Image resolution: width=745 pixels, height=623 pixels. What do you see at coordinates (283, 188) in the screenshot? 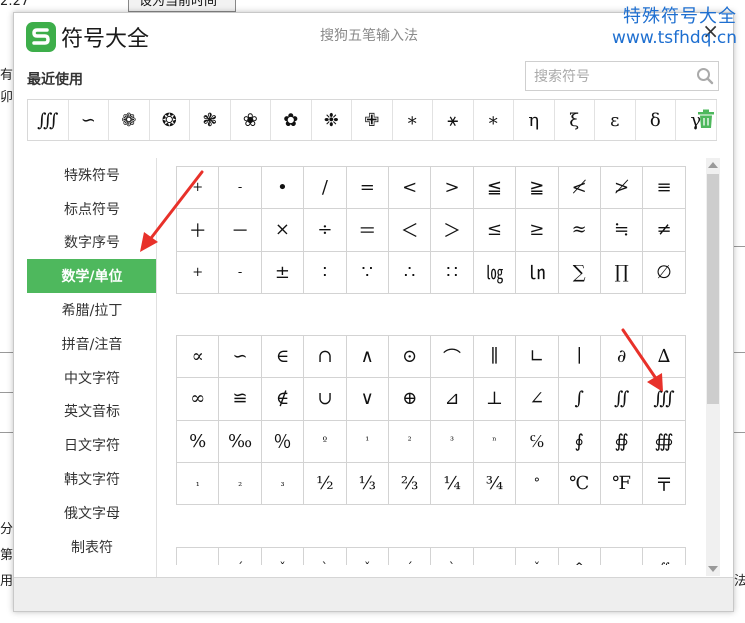
I see `symbol-cell: •` at bounding box center [283, 188].